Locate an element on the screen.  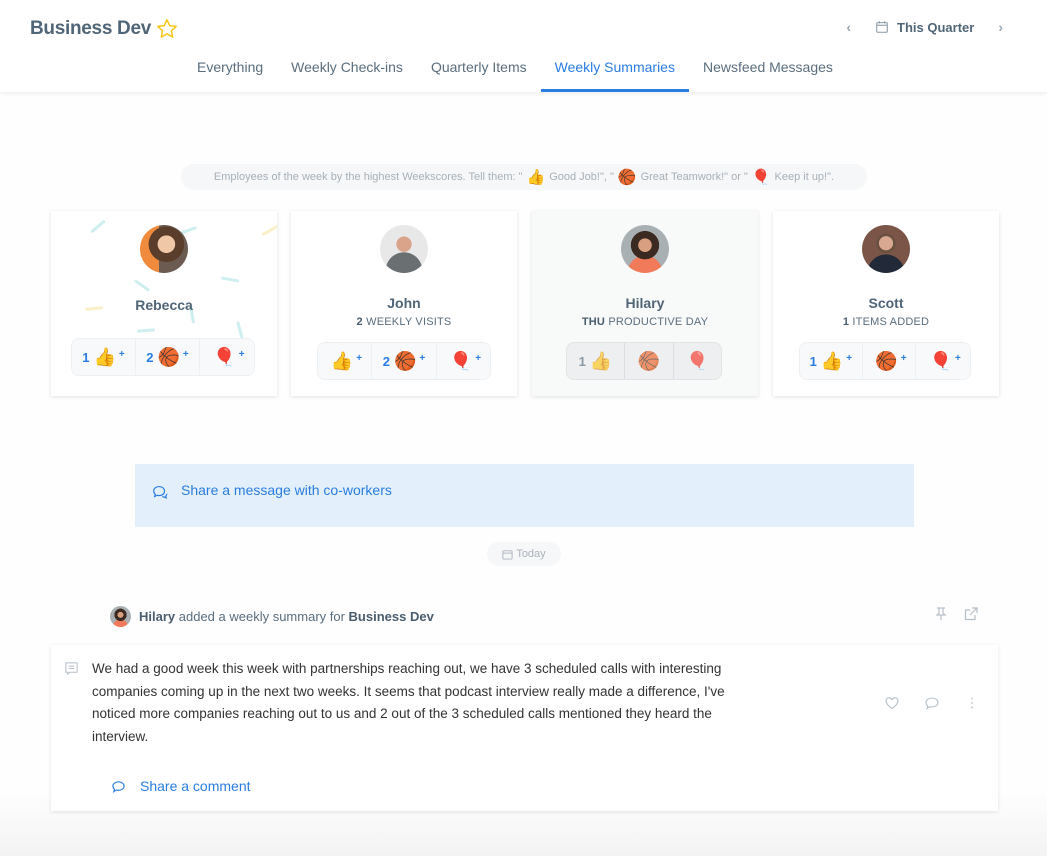
author-name: Hilary is located at coordinates (157, 616).